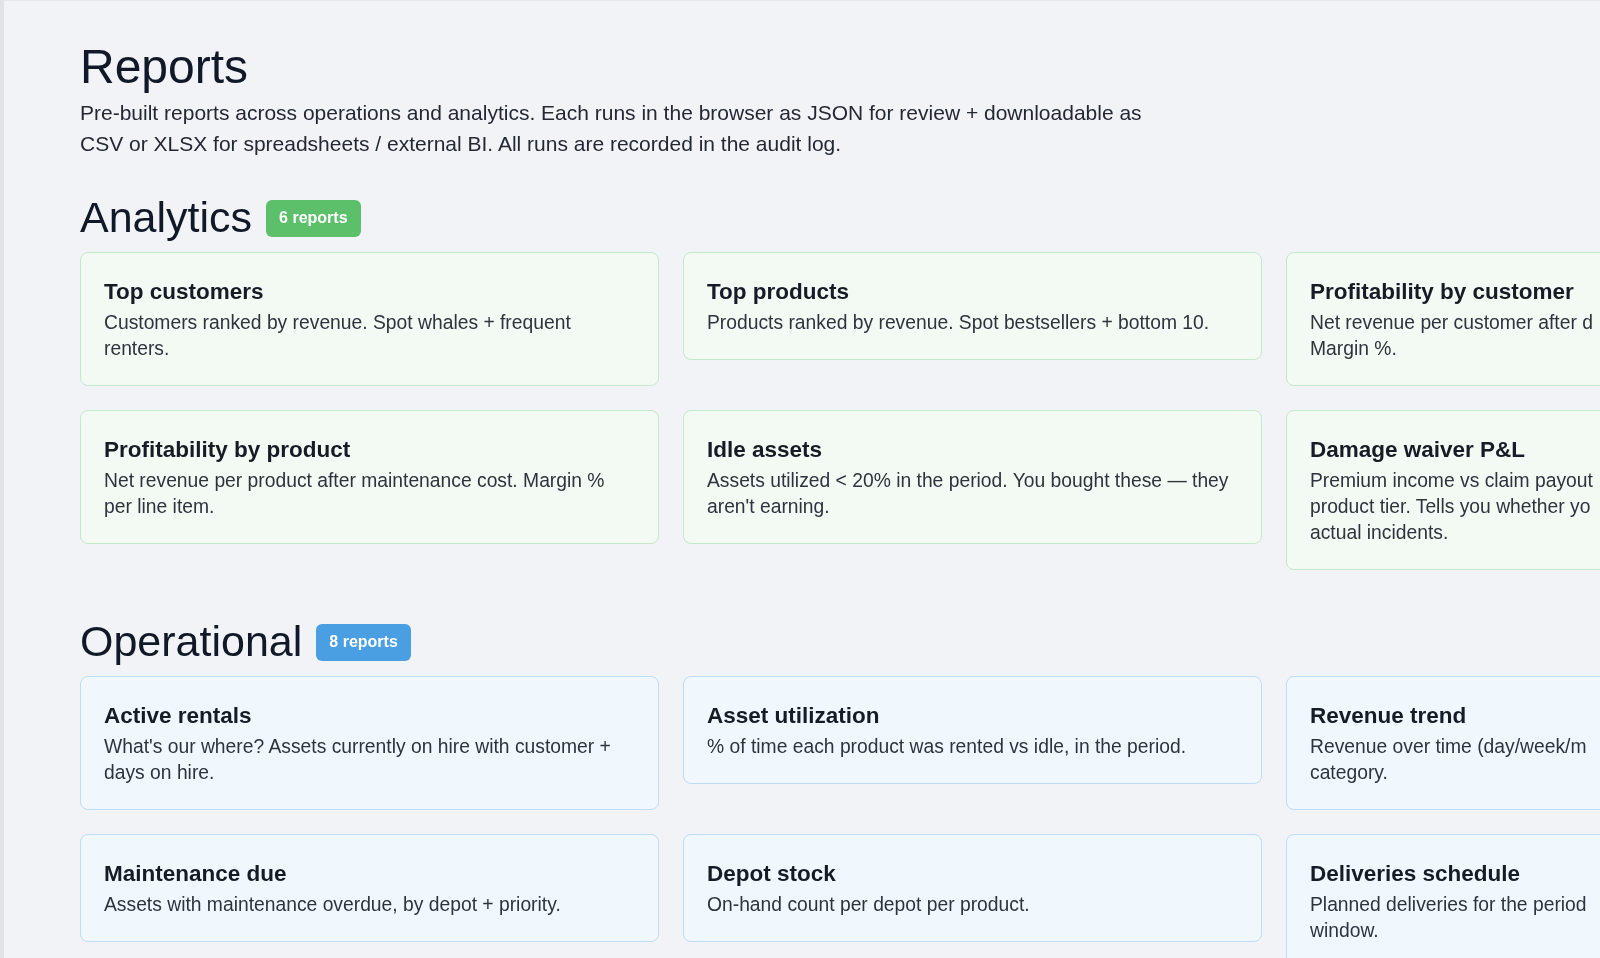  I want to click on section-heading: Operational, so click(191, 641).